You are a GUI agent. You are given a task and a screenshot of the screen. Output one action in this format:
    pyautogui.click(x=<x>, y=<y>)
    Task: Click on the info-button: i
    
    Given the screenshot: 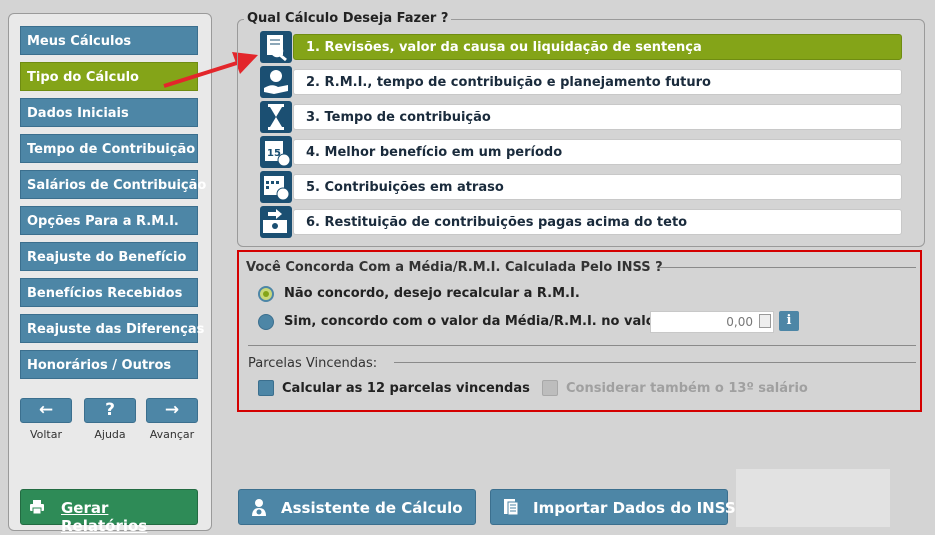 What is the action you would take?
    pyautogui.click(x=789, y=321)
    